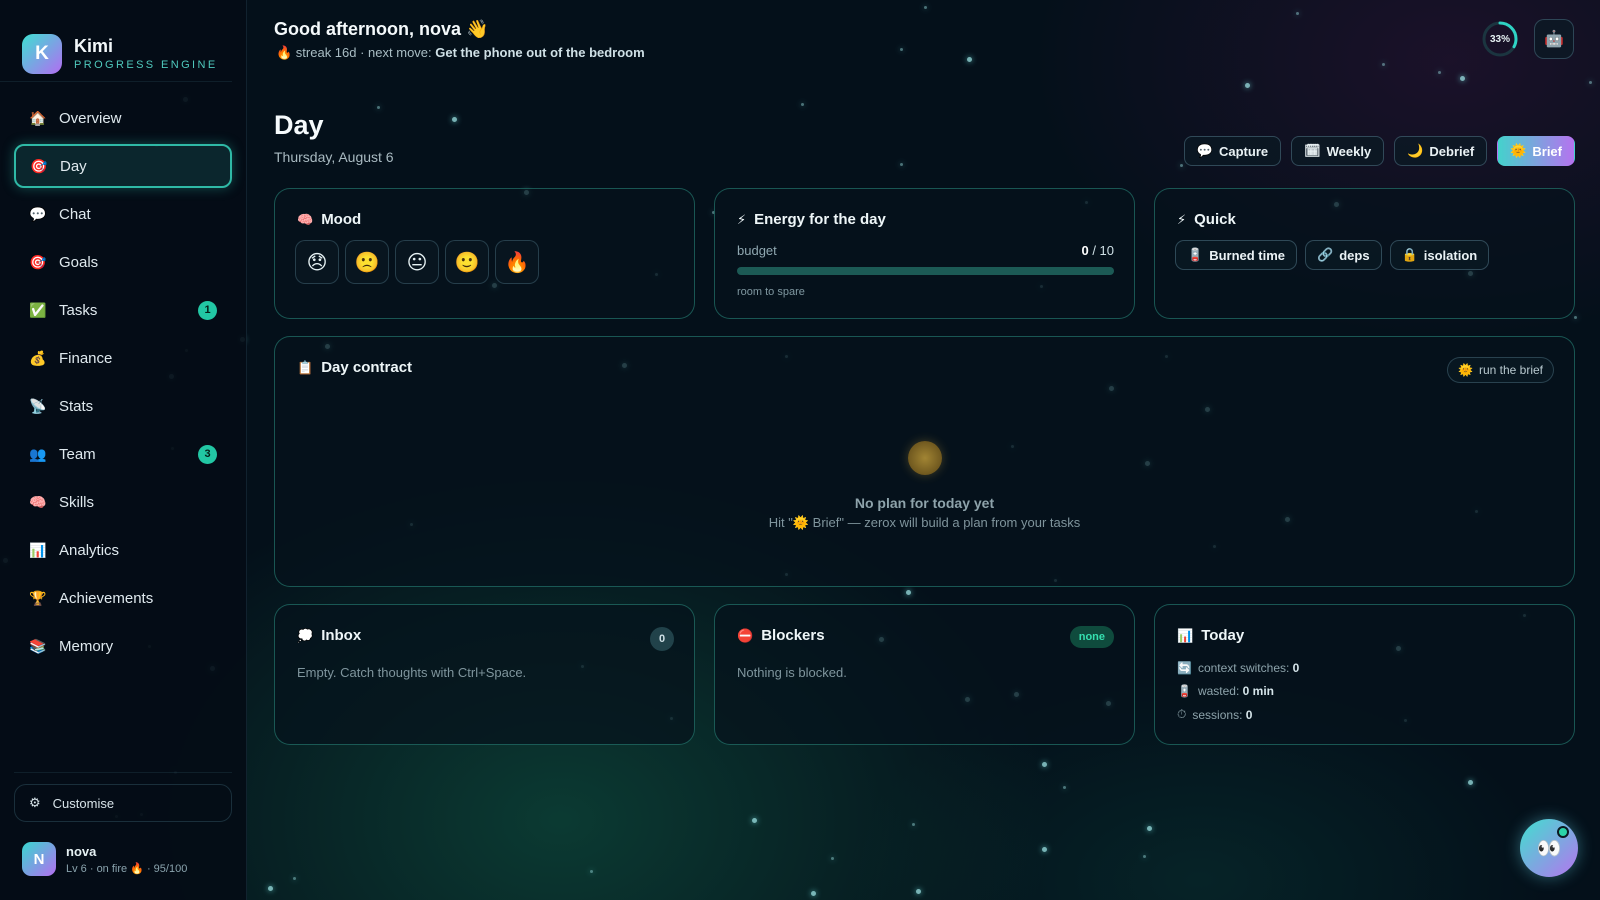 The width and height of the screenshot is (1600, 900). I want to click on budget-label: budget, so click(757, 250).